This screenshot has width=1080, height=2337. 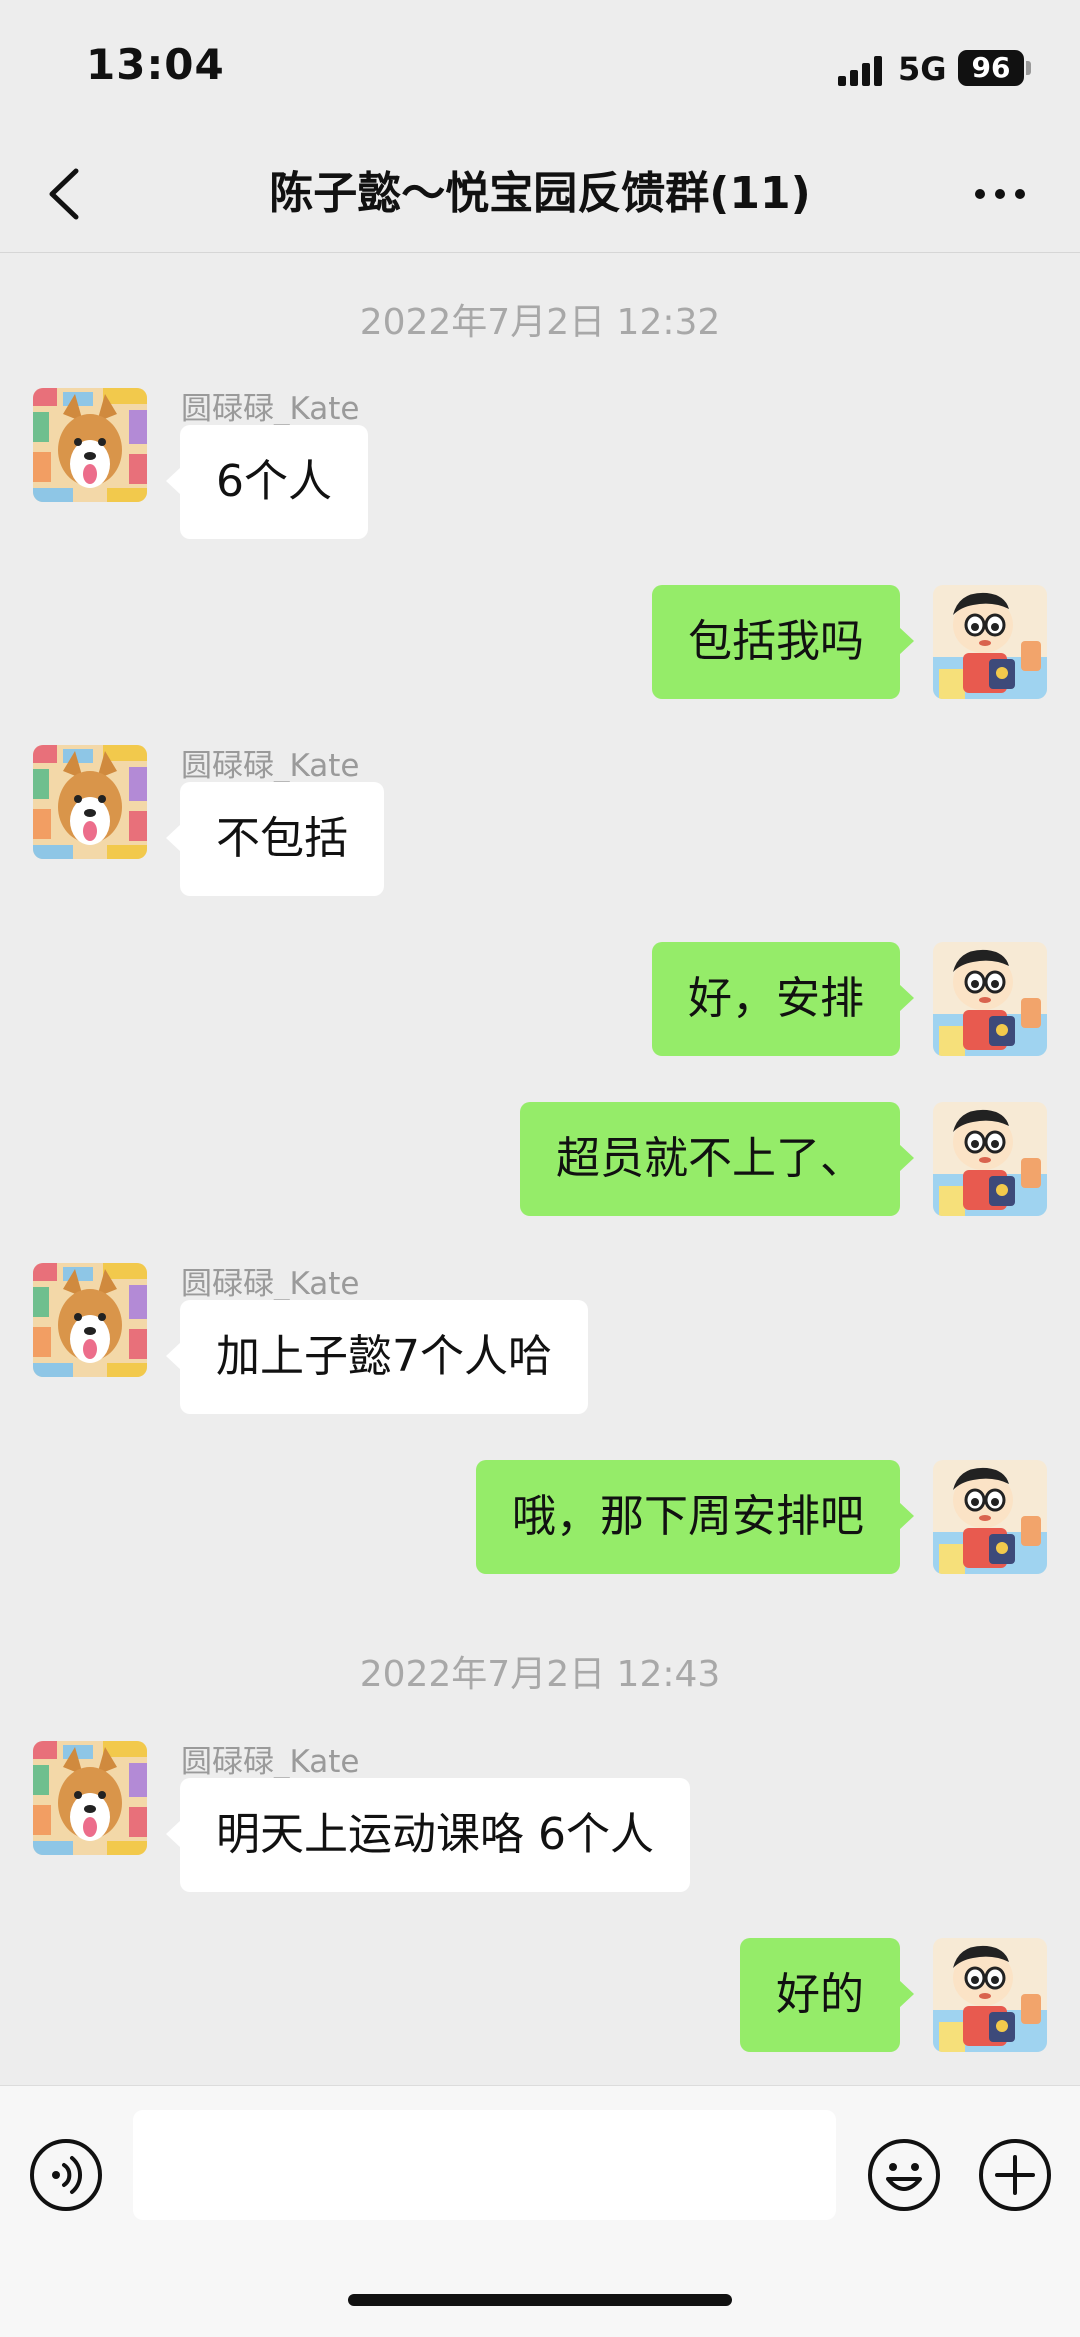 What do you see at coordinates (428, 1835) in the screenshot?
I see `incoming-message: 明天上运动课咯 6个人` at bounding box center [428, 1835].